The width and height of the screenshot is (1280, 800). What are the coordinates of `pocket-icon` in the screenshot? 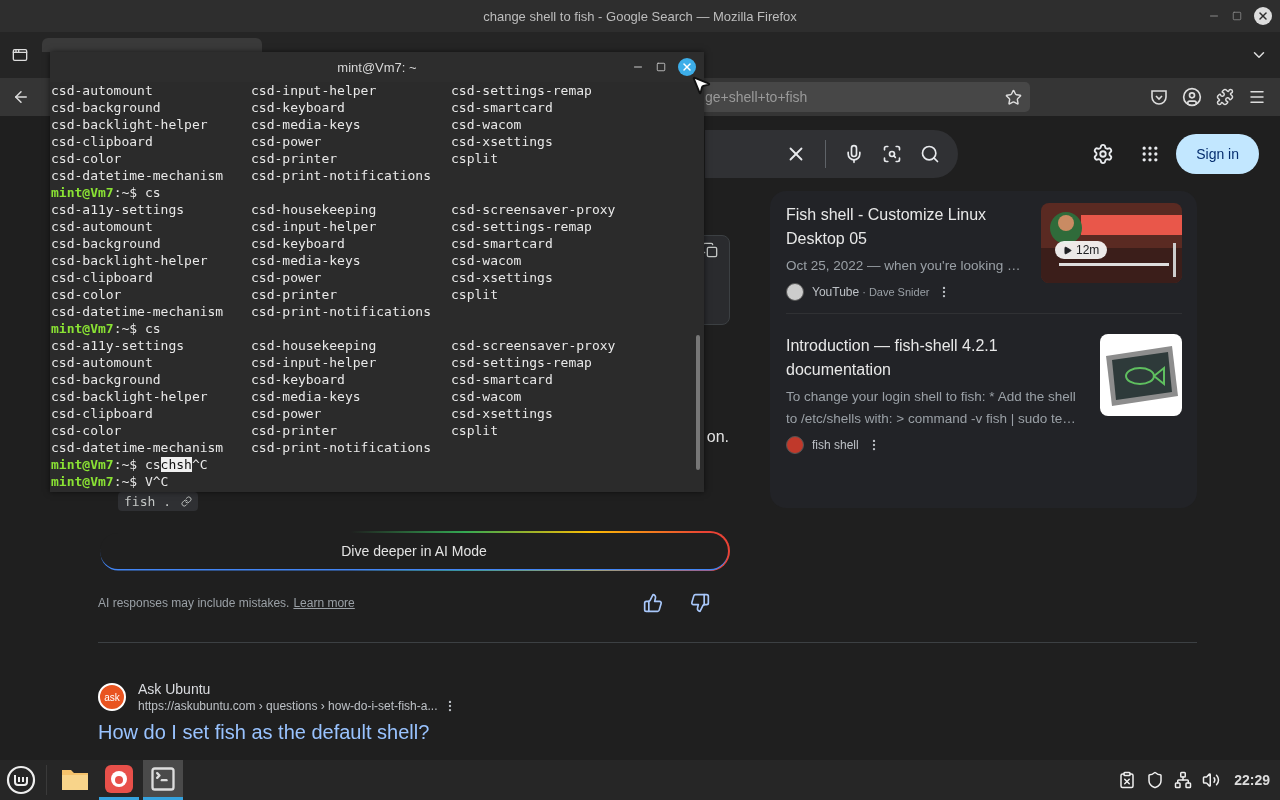 It's located at (1159, 97).